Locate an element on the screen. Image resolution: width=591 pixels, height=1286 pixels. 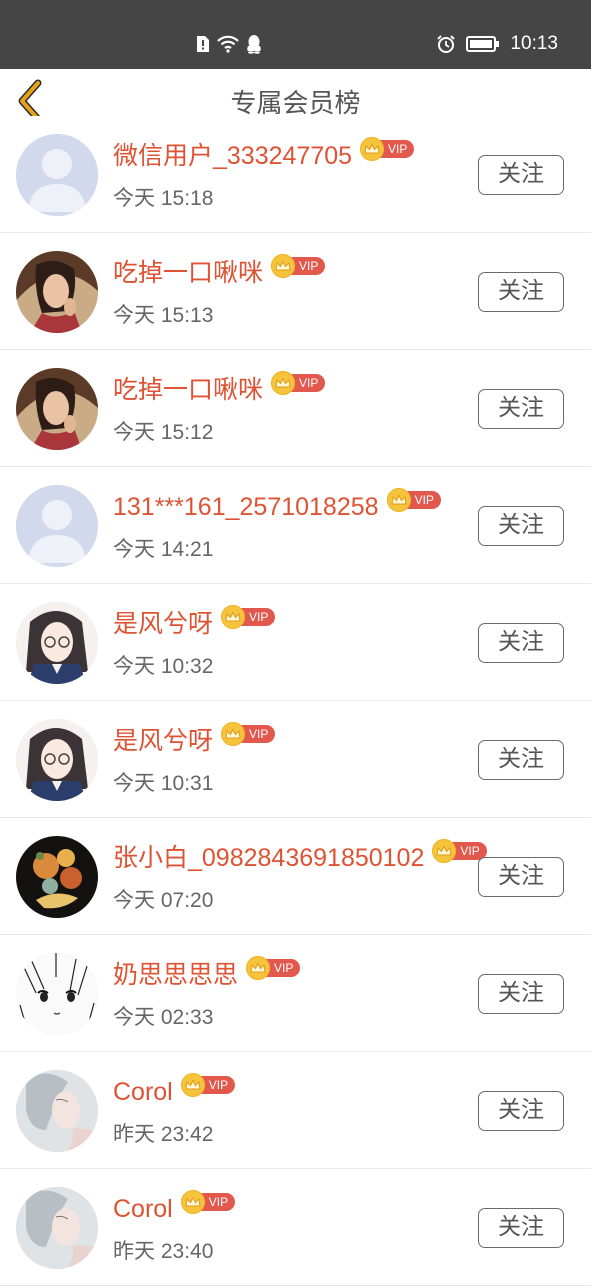
sim-alert-icon is located at coordinates (203, 44).